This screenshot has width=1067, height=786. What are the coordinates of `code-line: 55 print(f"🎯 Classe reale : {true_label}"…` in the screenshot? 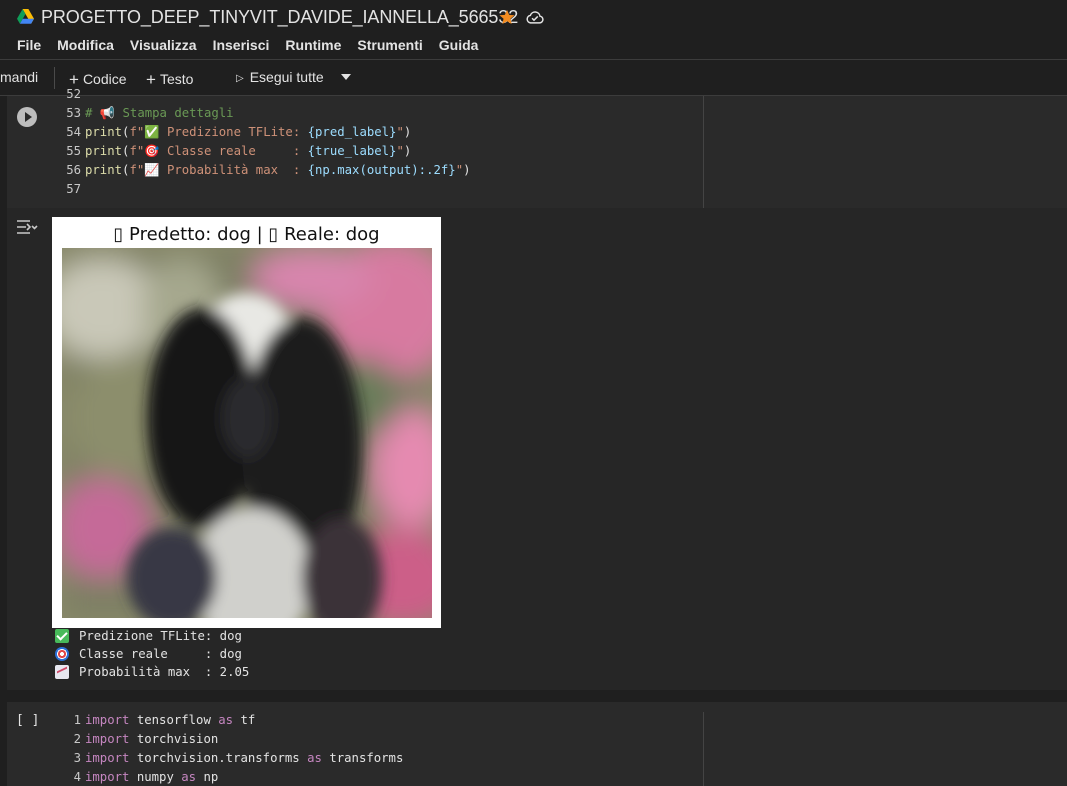 It's located at (262, 151).